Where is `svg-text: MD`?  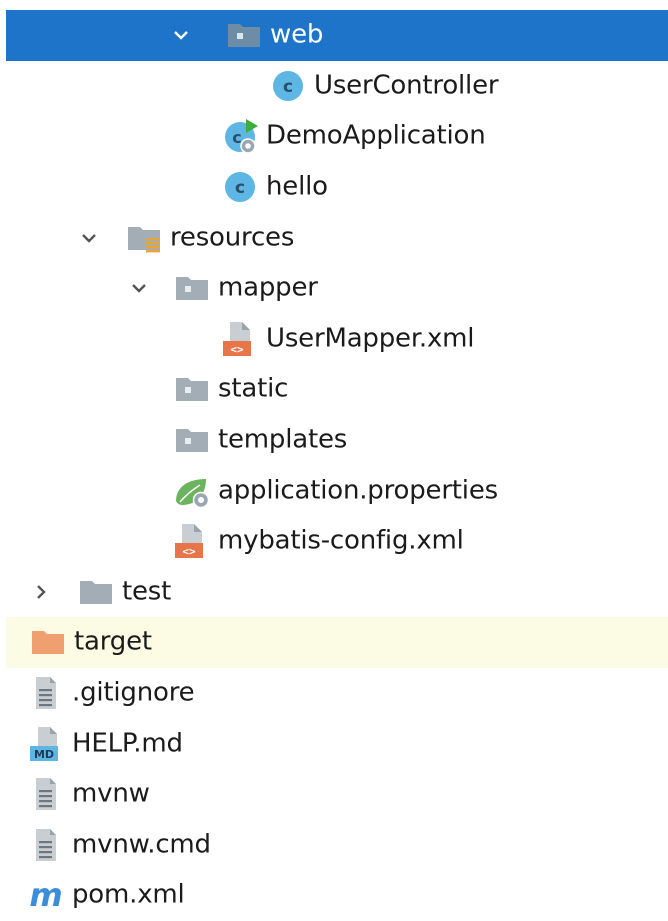
svg-text: MD is located at coordinates (44, 754).